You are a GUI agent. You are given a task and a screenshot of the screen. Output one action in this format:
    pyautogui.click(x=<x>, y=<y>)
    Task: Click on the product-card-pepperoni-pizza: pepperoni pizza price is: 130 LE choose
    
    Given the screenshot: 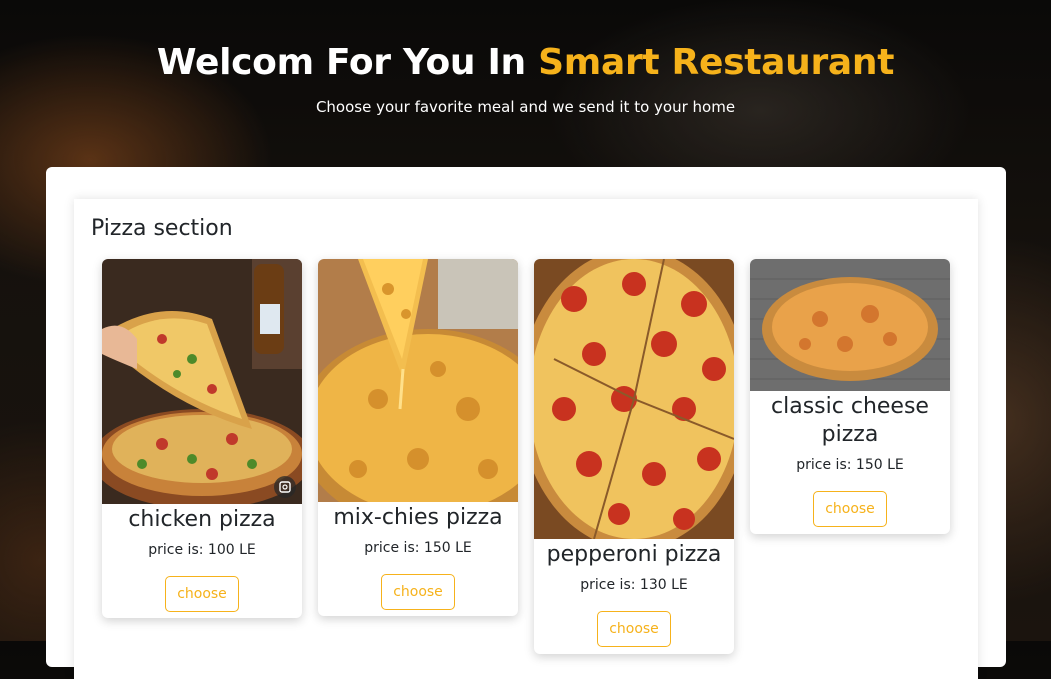 What is the action you would take?
    pyautogui.click(x=634, y=456)
    